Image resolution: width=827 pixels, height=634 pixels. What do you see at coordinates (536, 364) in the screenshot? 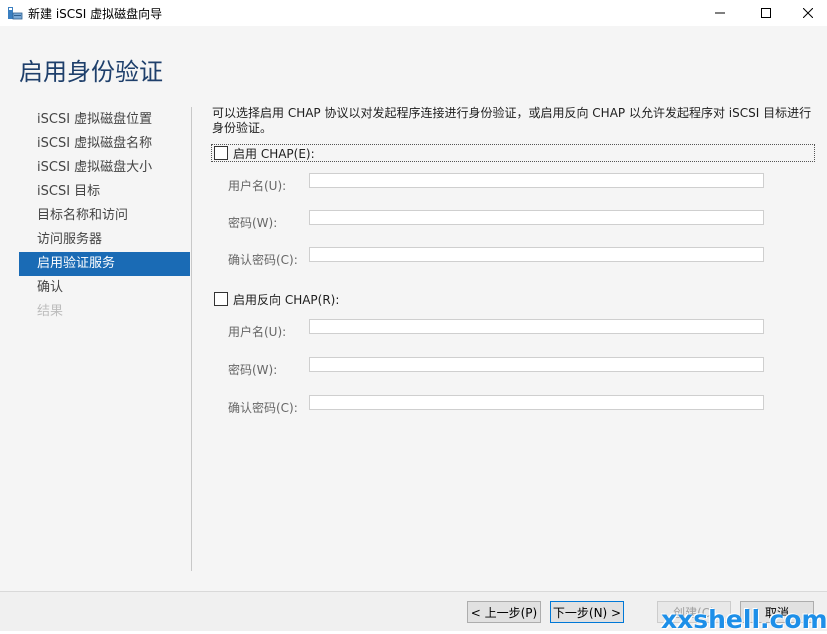
I see `reverse-chap-password-input` at bounding box center [536, 364].